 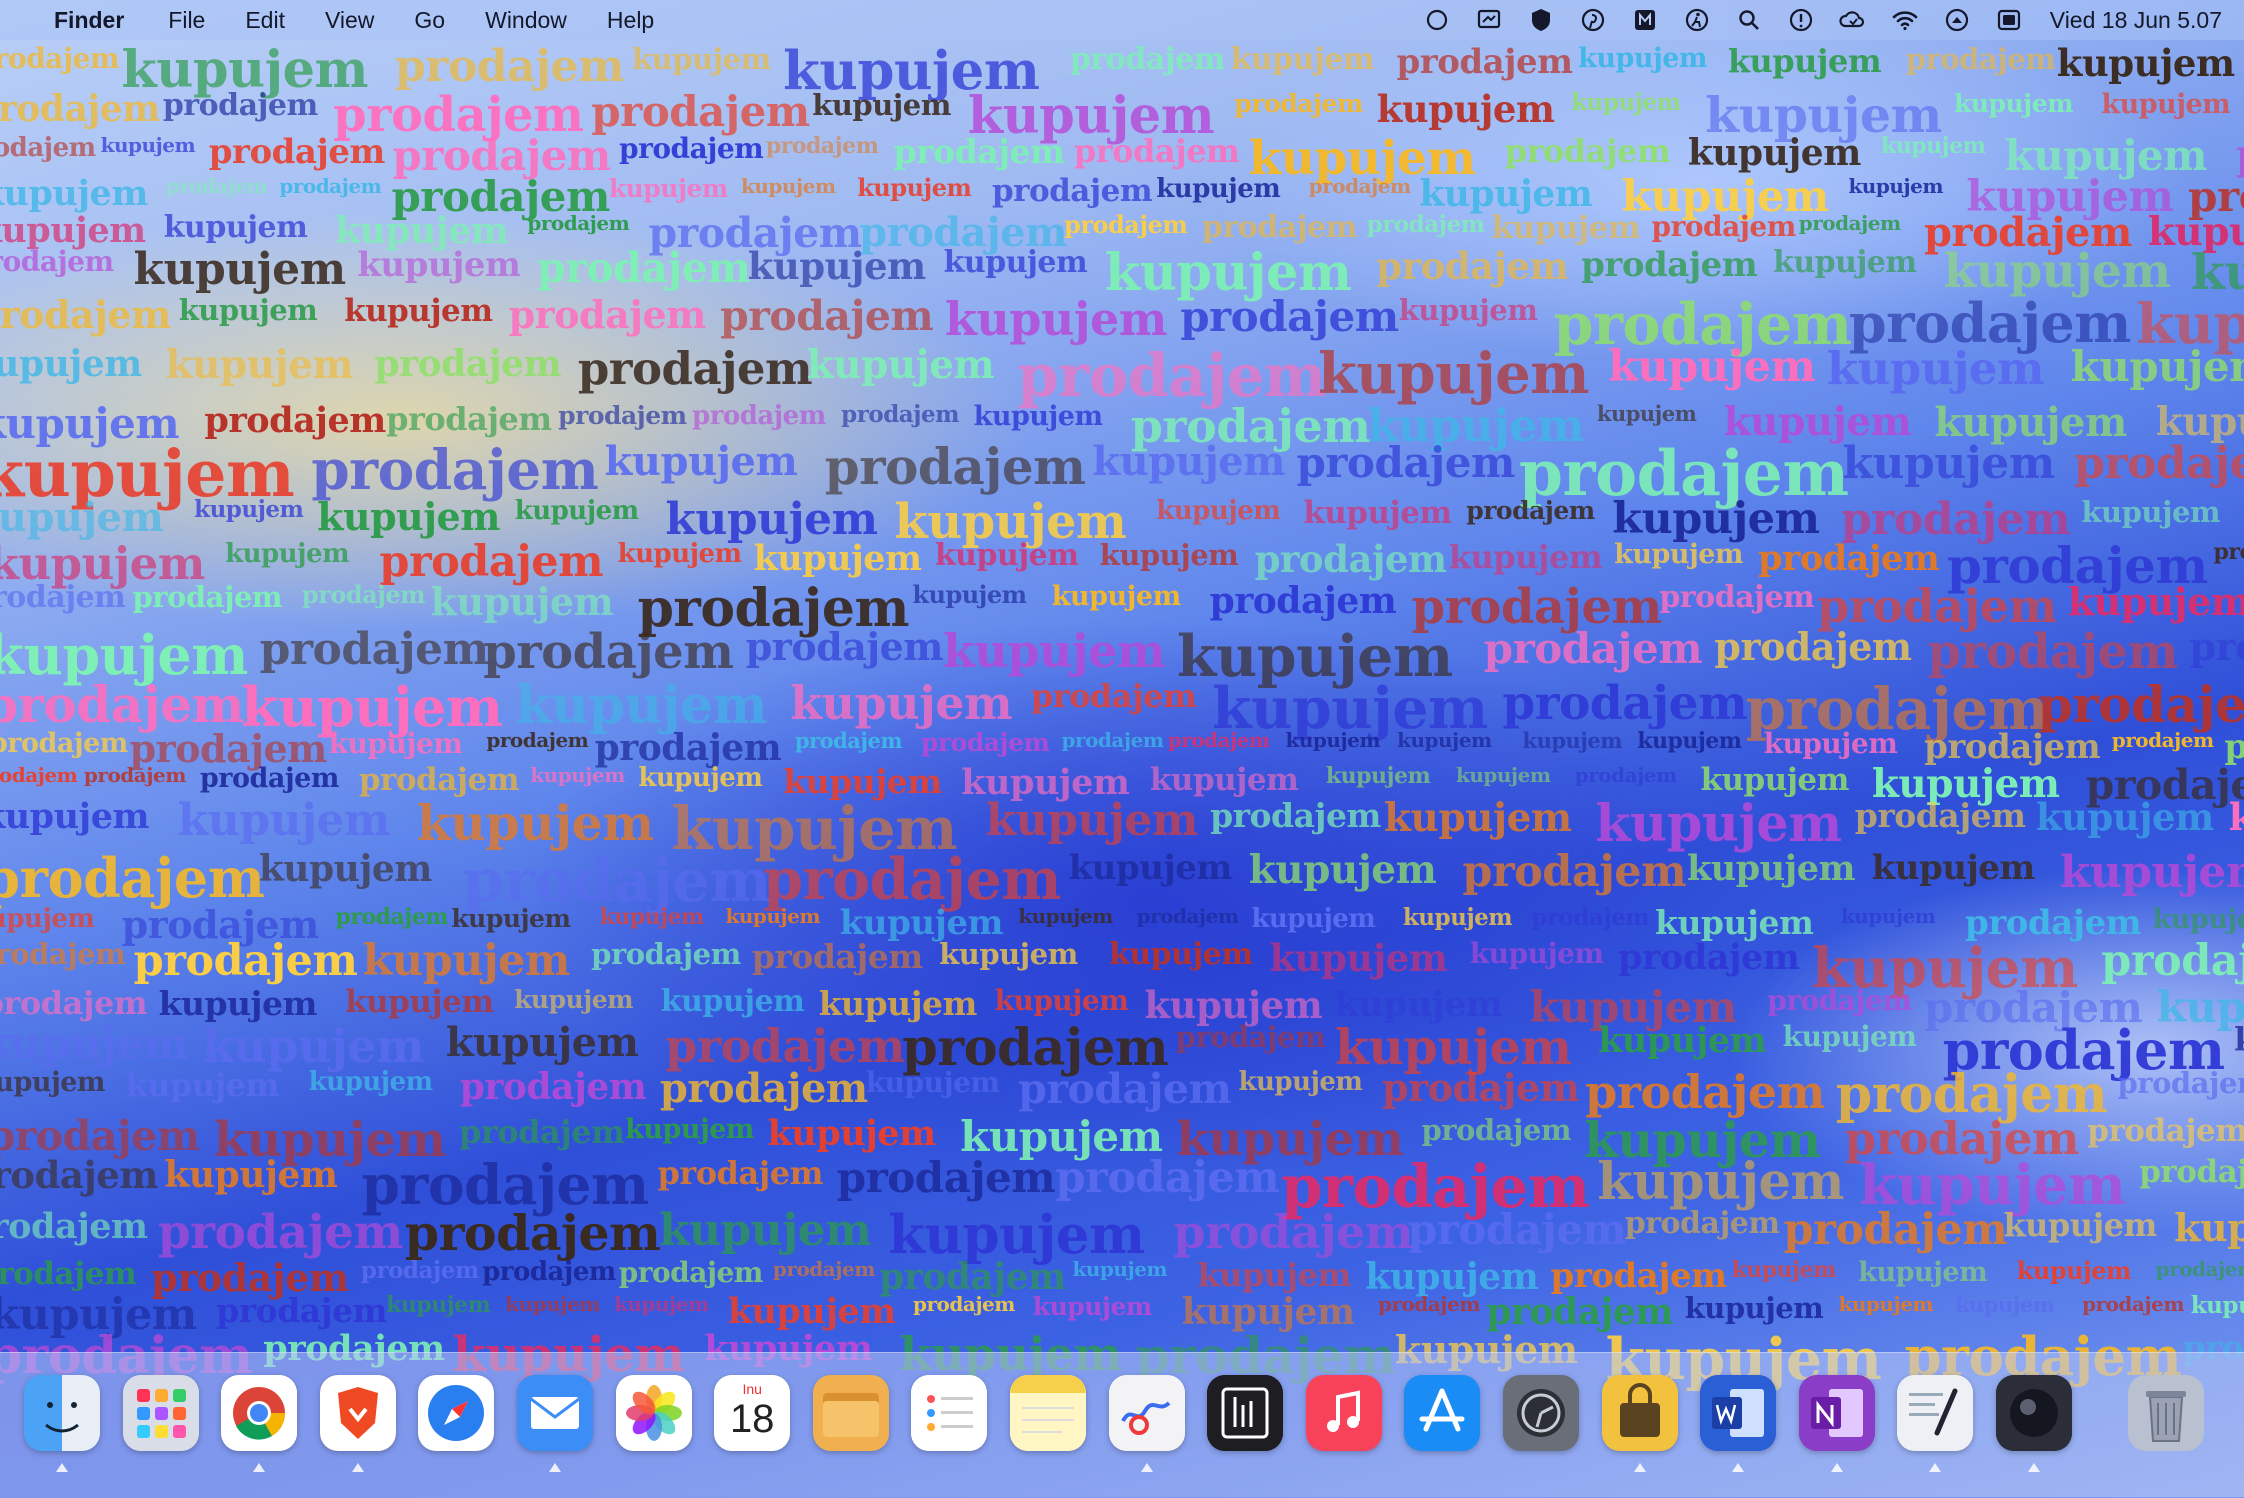 What do you see at coordinates (265, 20) in the screenshot?
I see `menu-edit: Edit` at bounding box center [265, 20].